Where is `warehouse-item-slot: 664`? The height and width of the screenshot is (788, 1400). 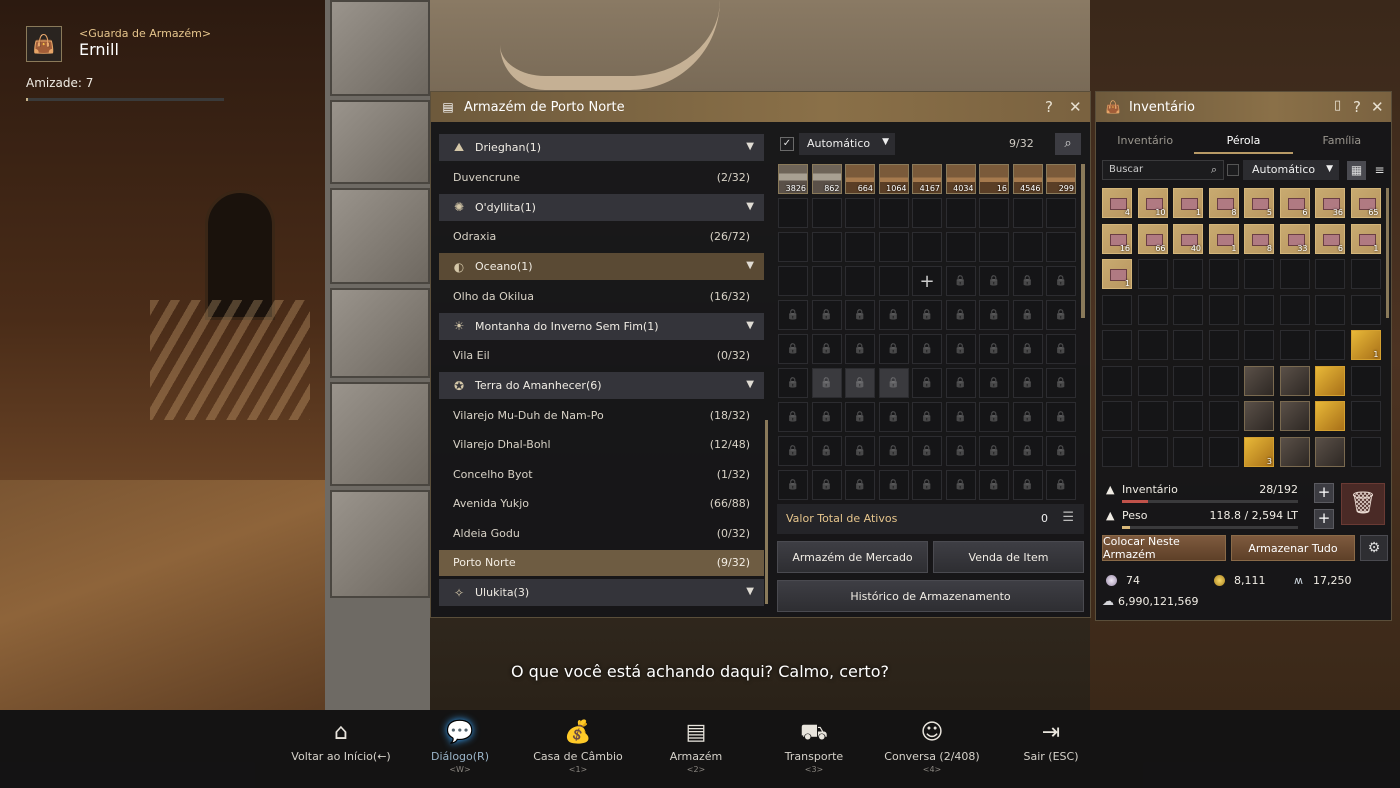 warehouse-item-slot: 664 is located at coordinates (860, 179).